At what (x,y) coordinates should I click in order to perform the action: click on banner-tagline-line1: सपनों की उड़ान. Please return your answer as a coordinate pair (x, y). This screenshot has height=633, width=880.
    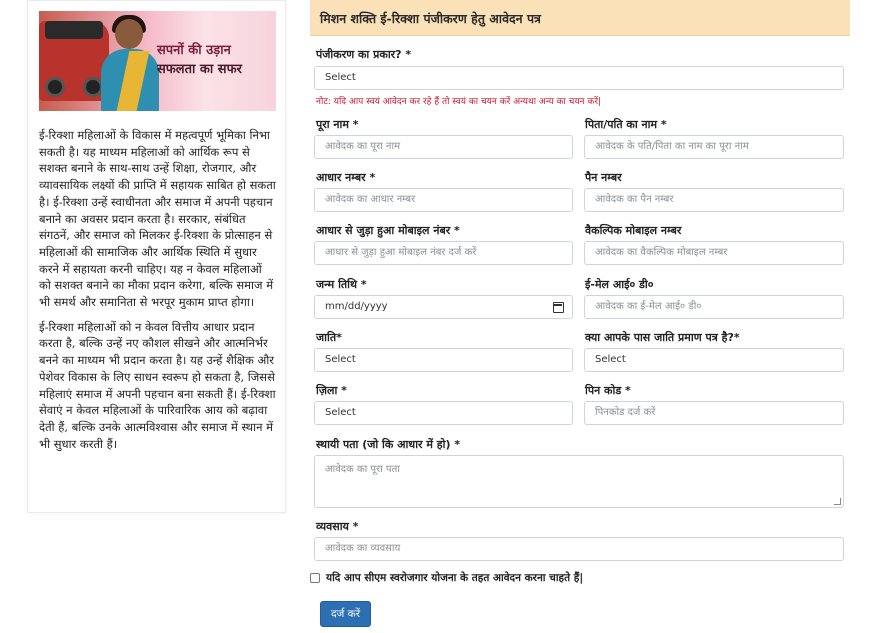
    Looking at the image, I should click on (194, 50).